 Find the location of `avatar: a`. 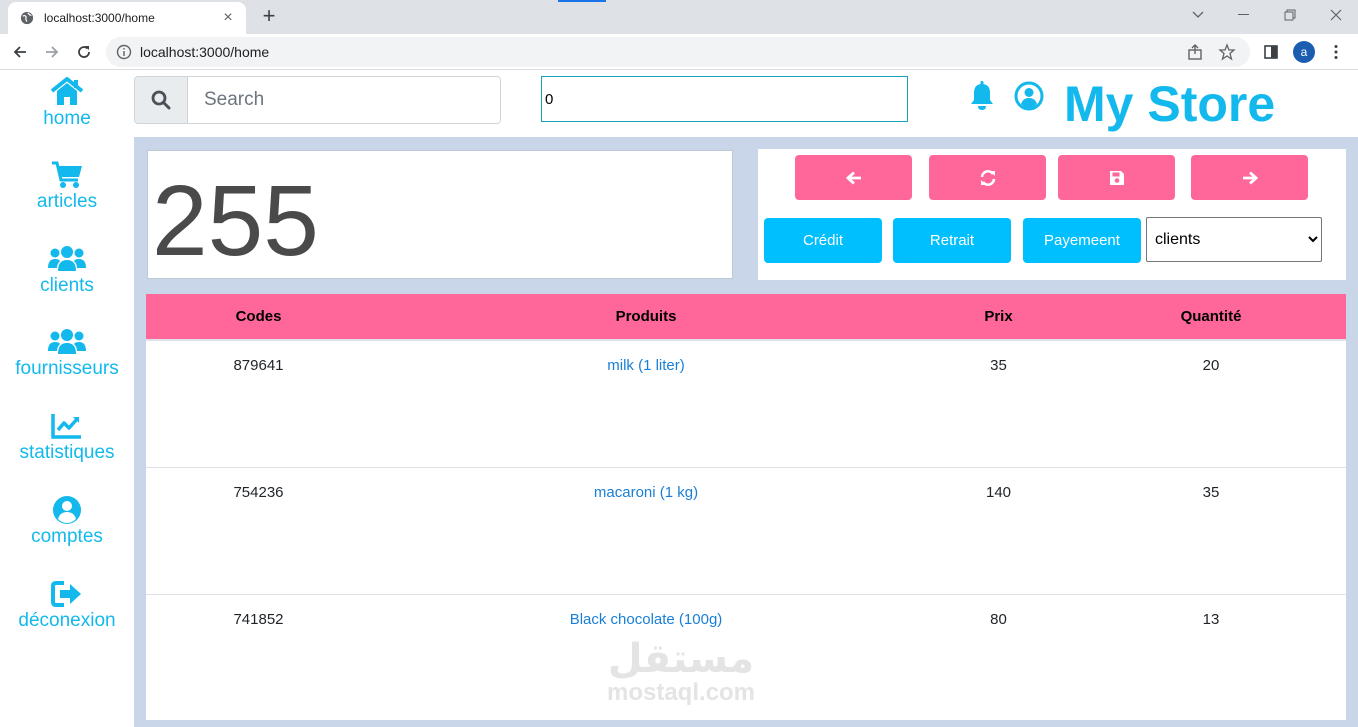

avatar: a is located at coordinates (1304, 52).